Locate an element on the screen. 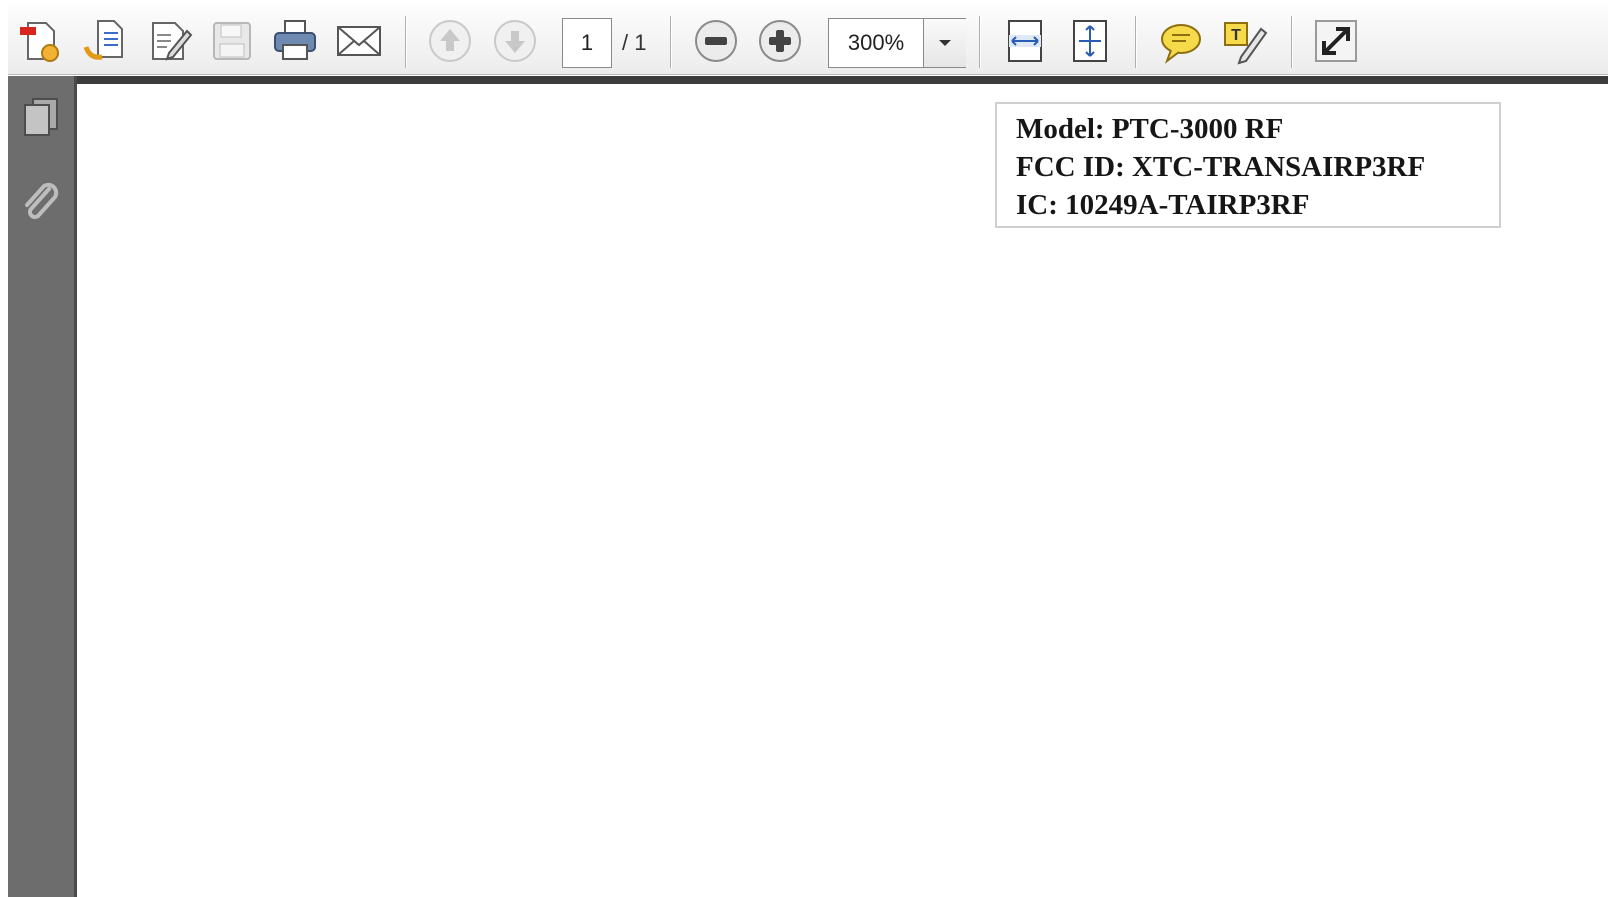 The image size is (1608, 897). zoom-out-icon is located at coordinates (716, 41).